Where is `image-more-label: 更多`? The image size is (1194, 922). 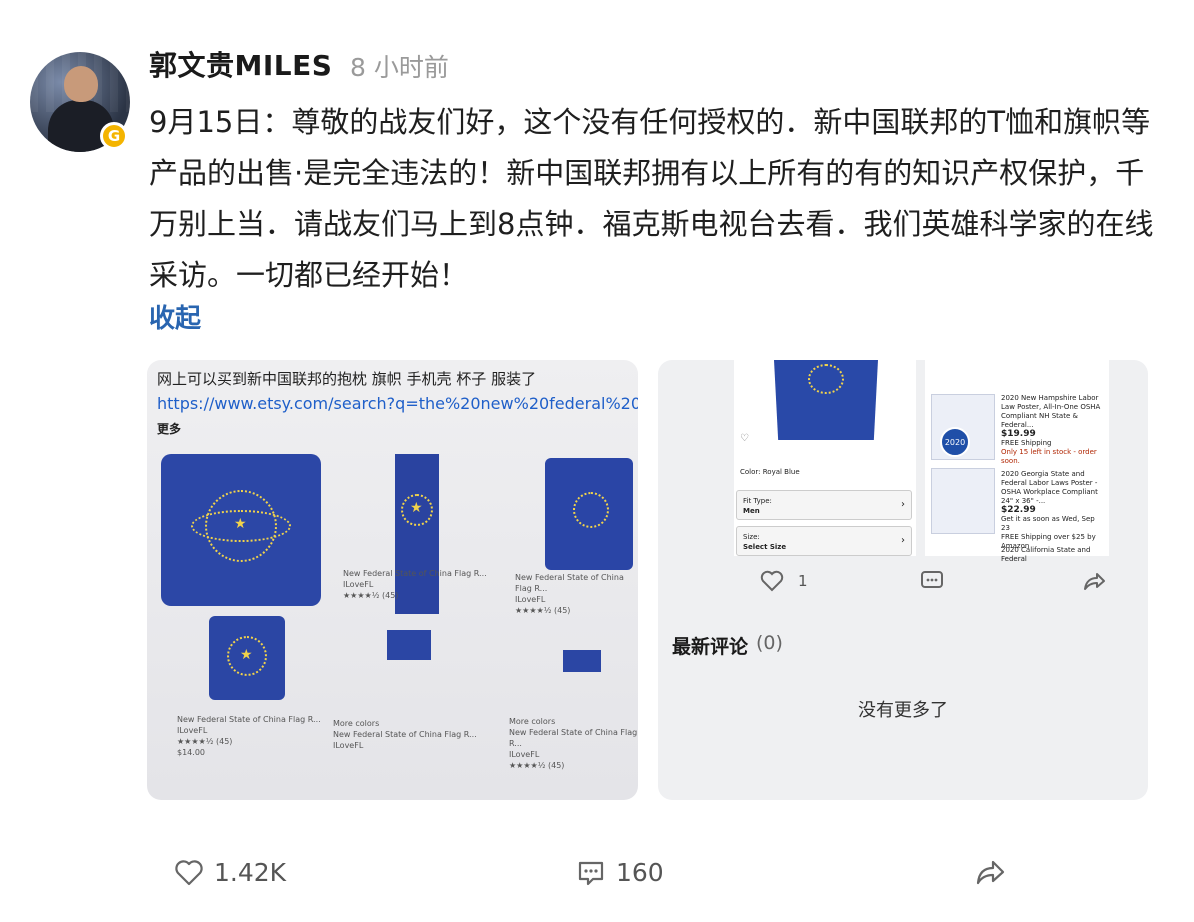
image-more-label: 更多 is located at coordinates (169, 429).